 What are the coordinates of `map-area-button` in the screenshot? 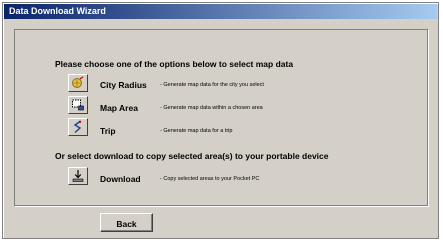 It's located at (78, 105).